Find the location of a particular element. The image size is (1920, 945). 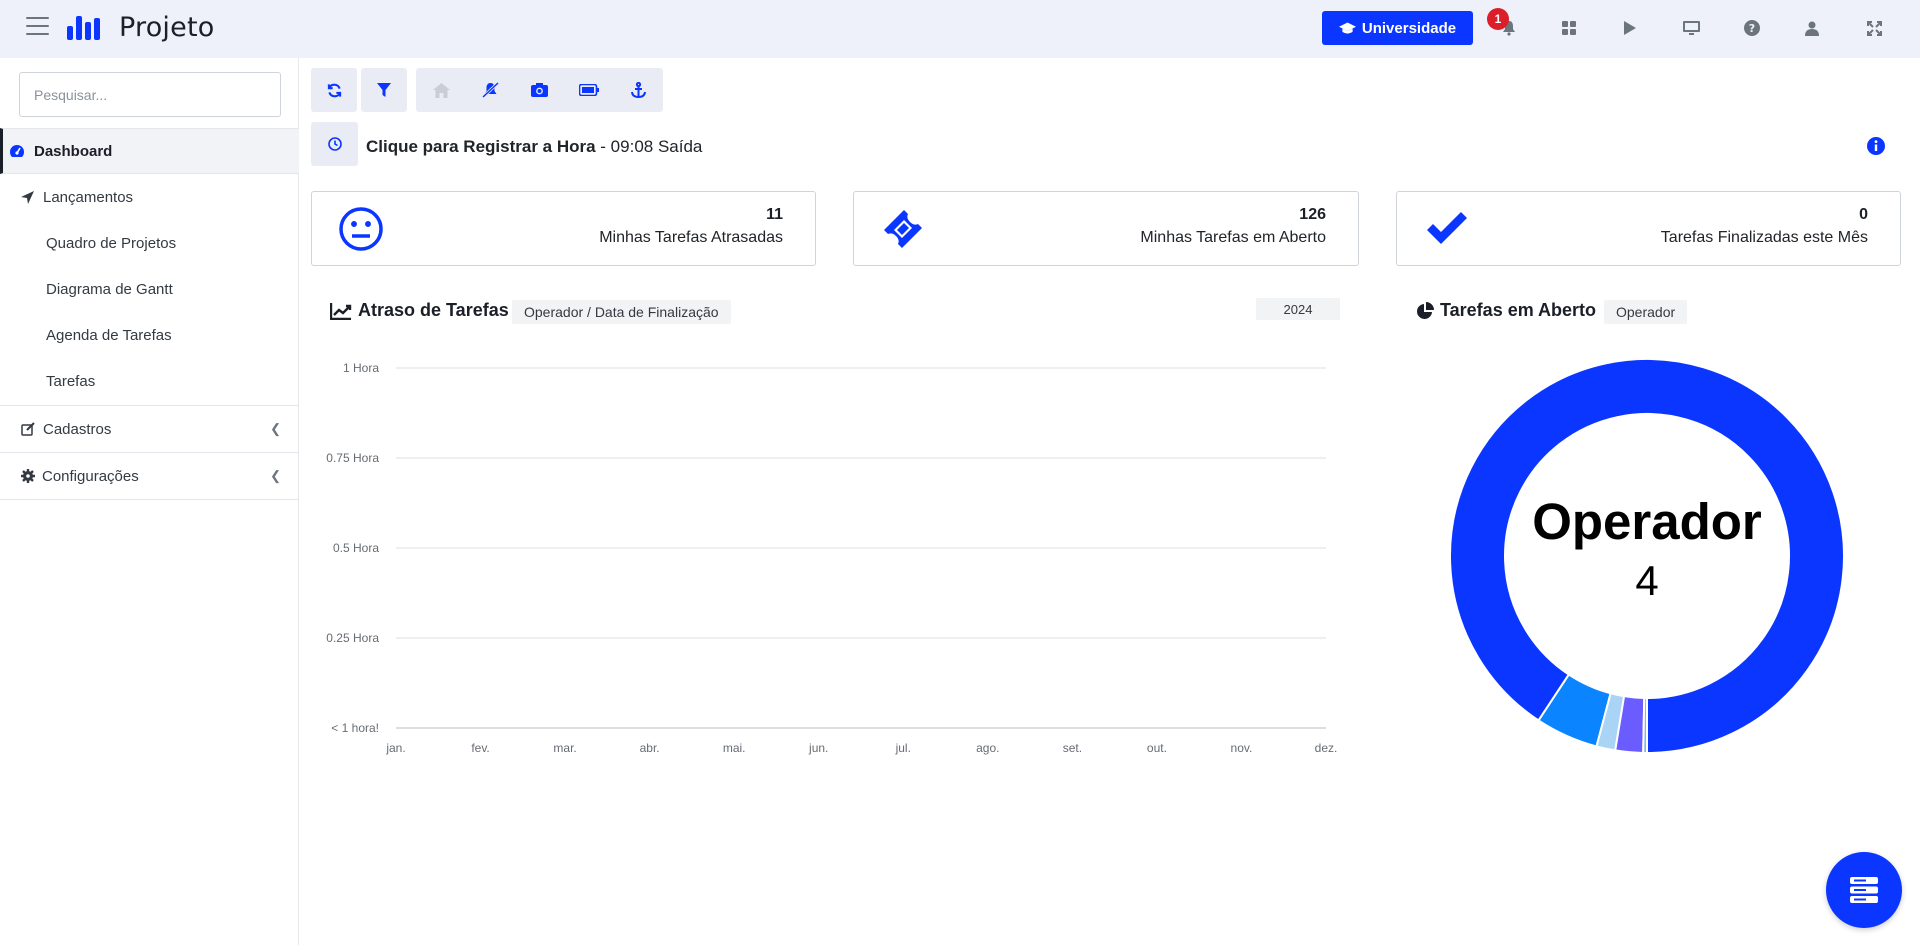

line-chart-icon is located at coordinates (341, 311).